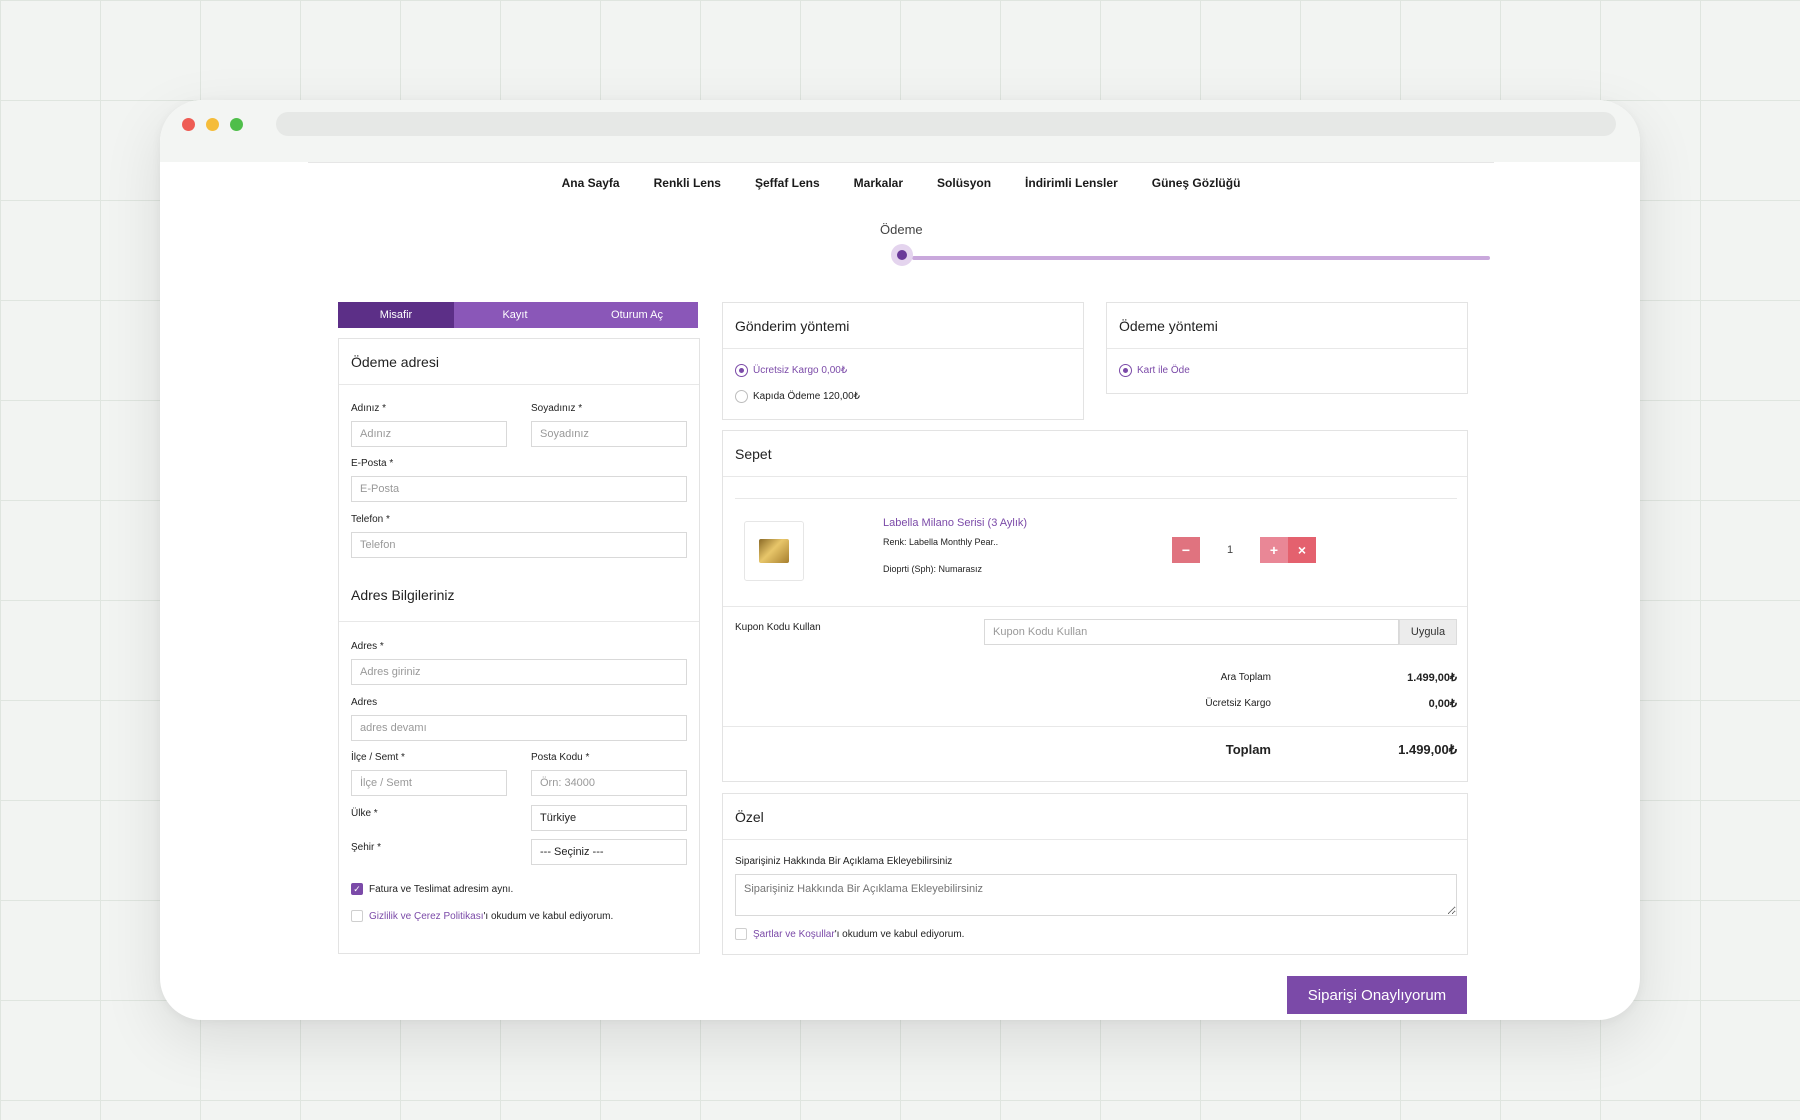 The width and height of the screenshot is (1800, 1120). I want to click on address1-input: Adres giriniz, so click(519, 672).